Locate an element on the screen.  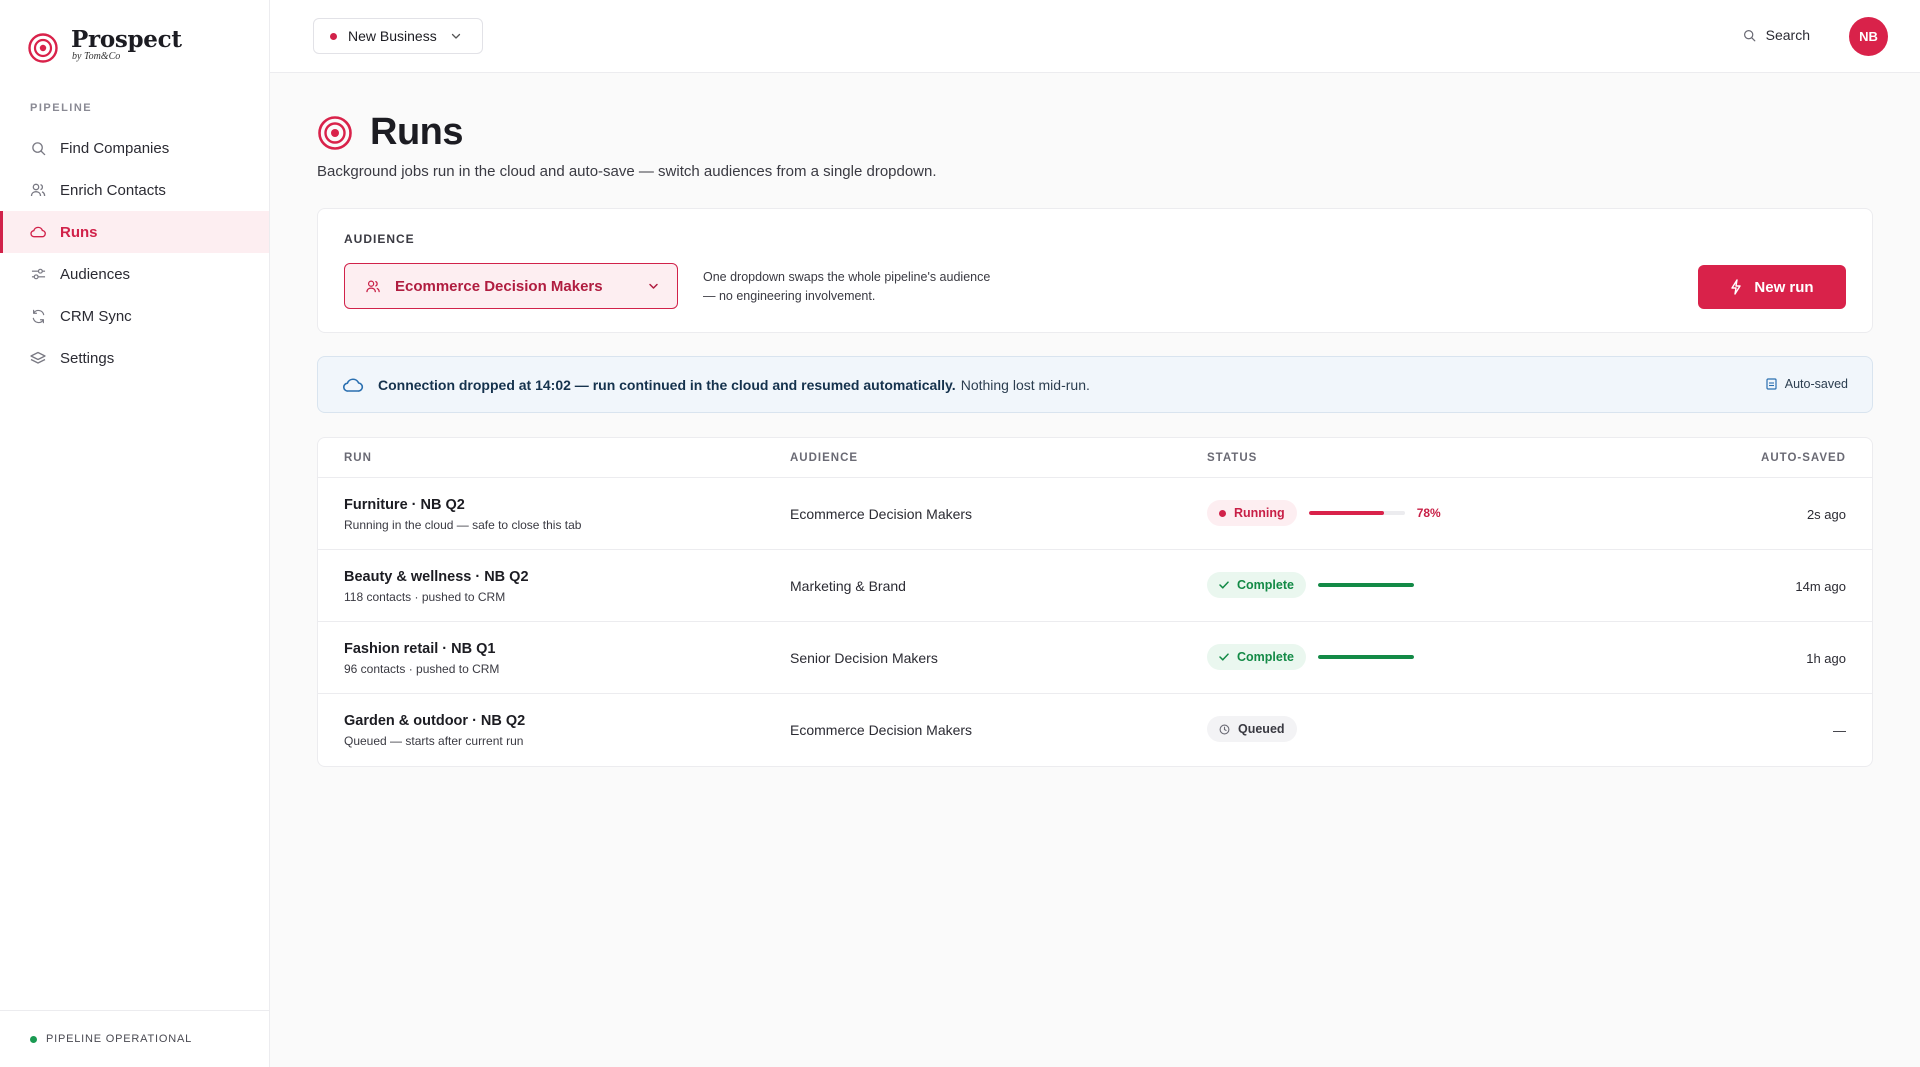
new-run-button: New run is located at coordinates (1772, 287).